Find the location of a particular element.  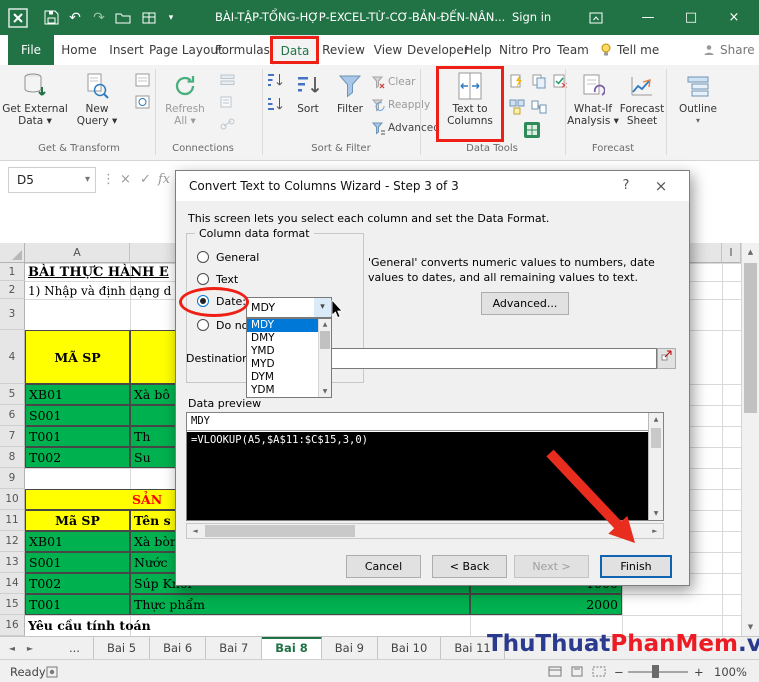

sheet-nav-left-icon: ◄ is located at coordinates (12, 648).